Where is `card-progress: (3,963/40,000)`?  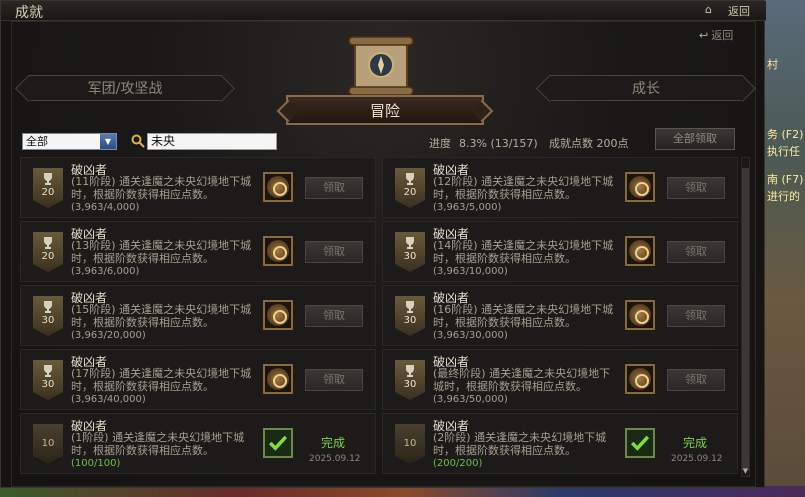
card-progress: (3,963/40,000) is located at coordinates (108, 399).